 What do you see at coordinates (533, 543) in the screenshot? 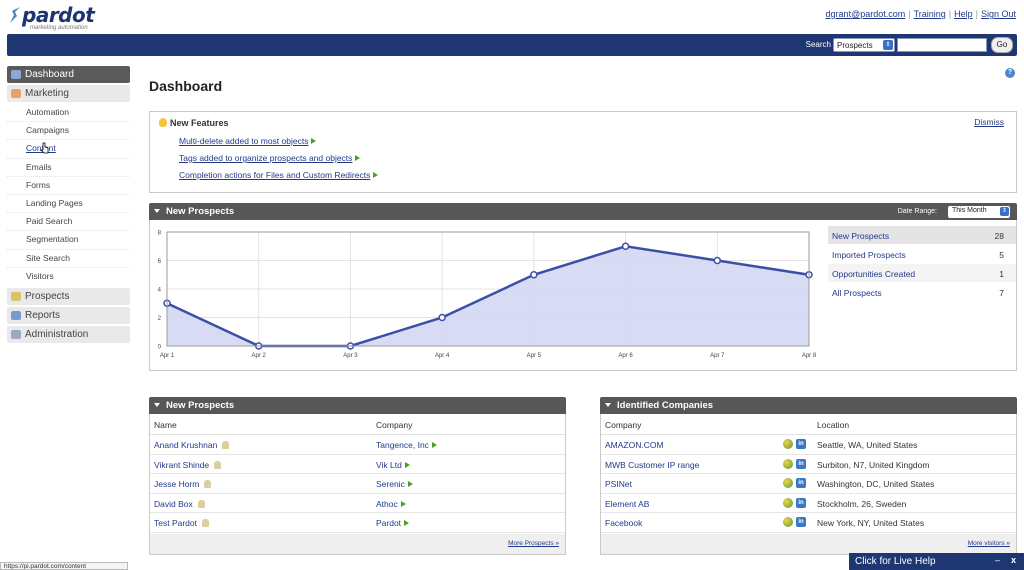
I see `more-prospects-link: More Prospects »` at bounding box center [533, 543].